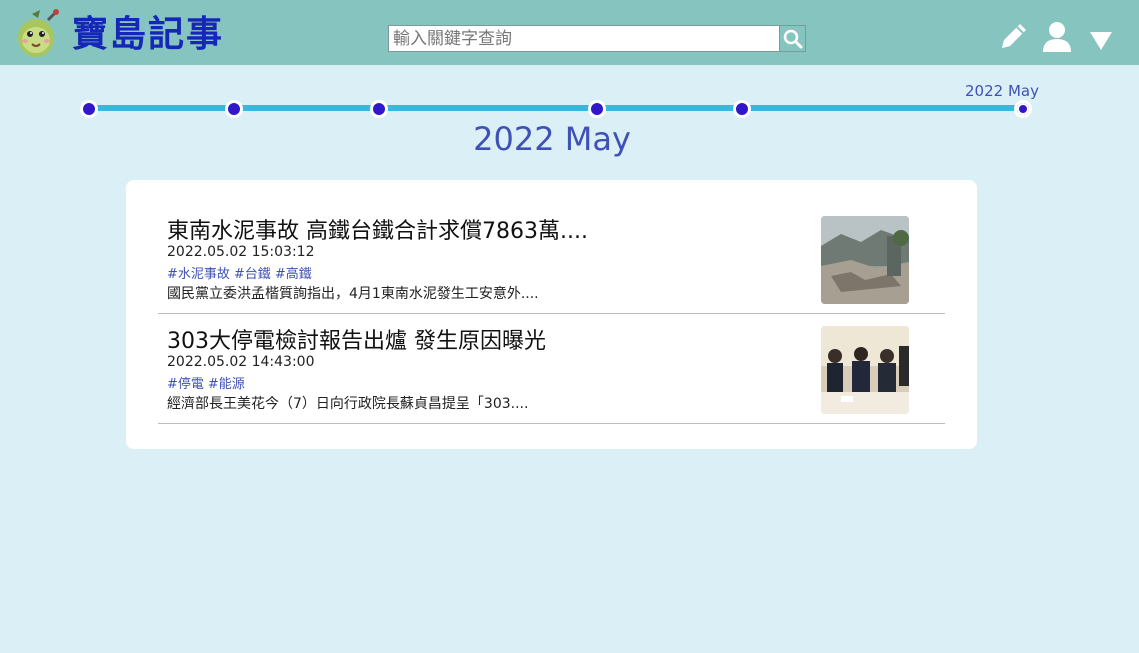  I want to click on timeline-dot-current, so click(1023, 109).